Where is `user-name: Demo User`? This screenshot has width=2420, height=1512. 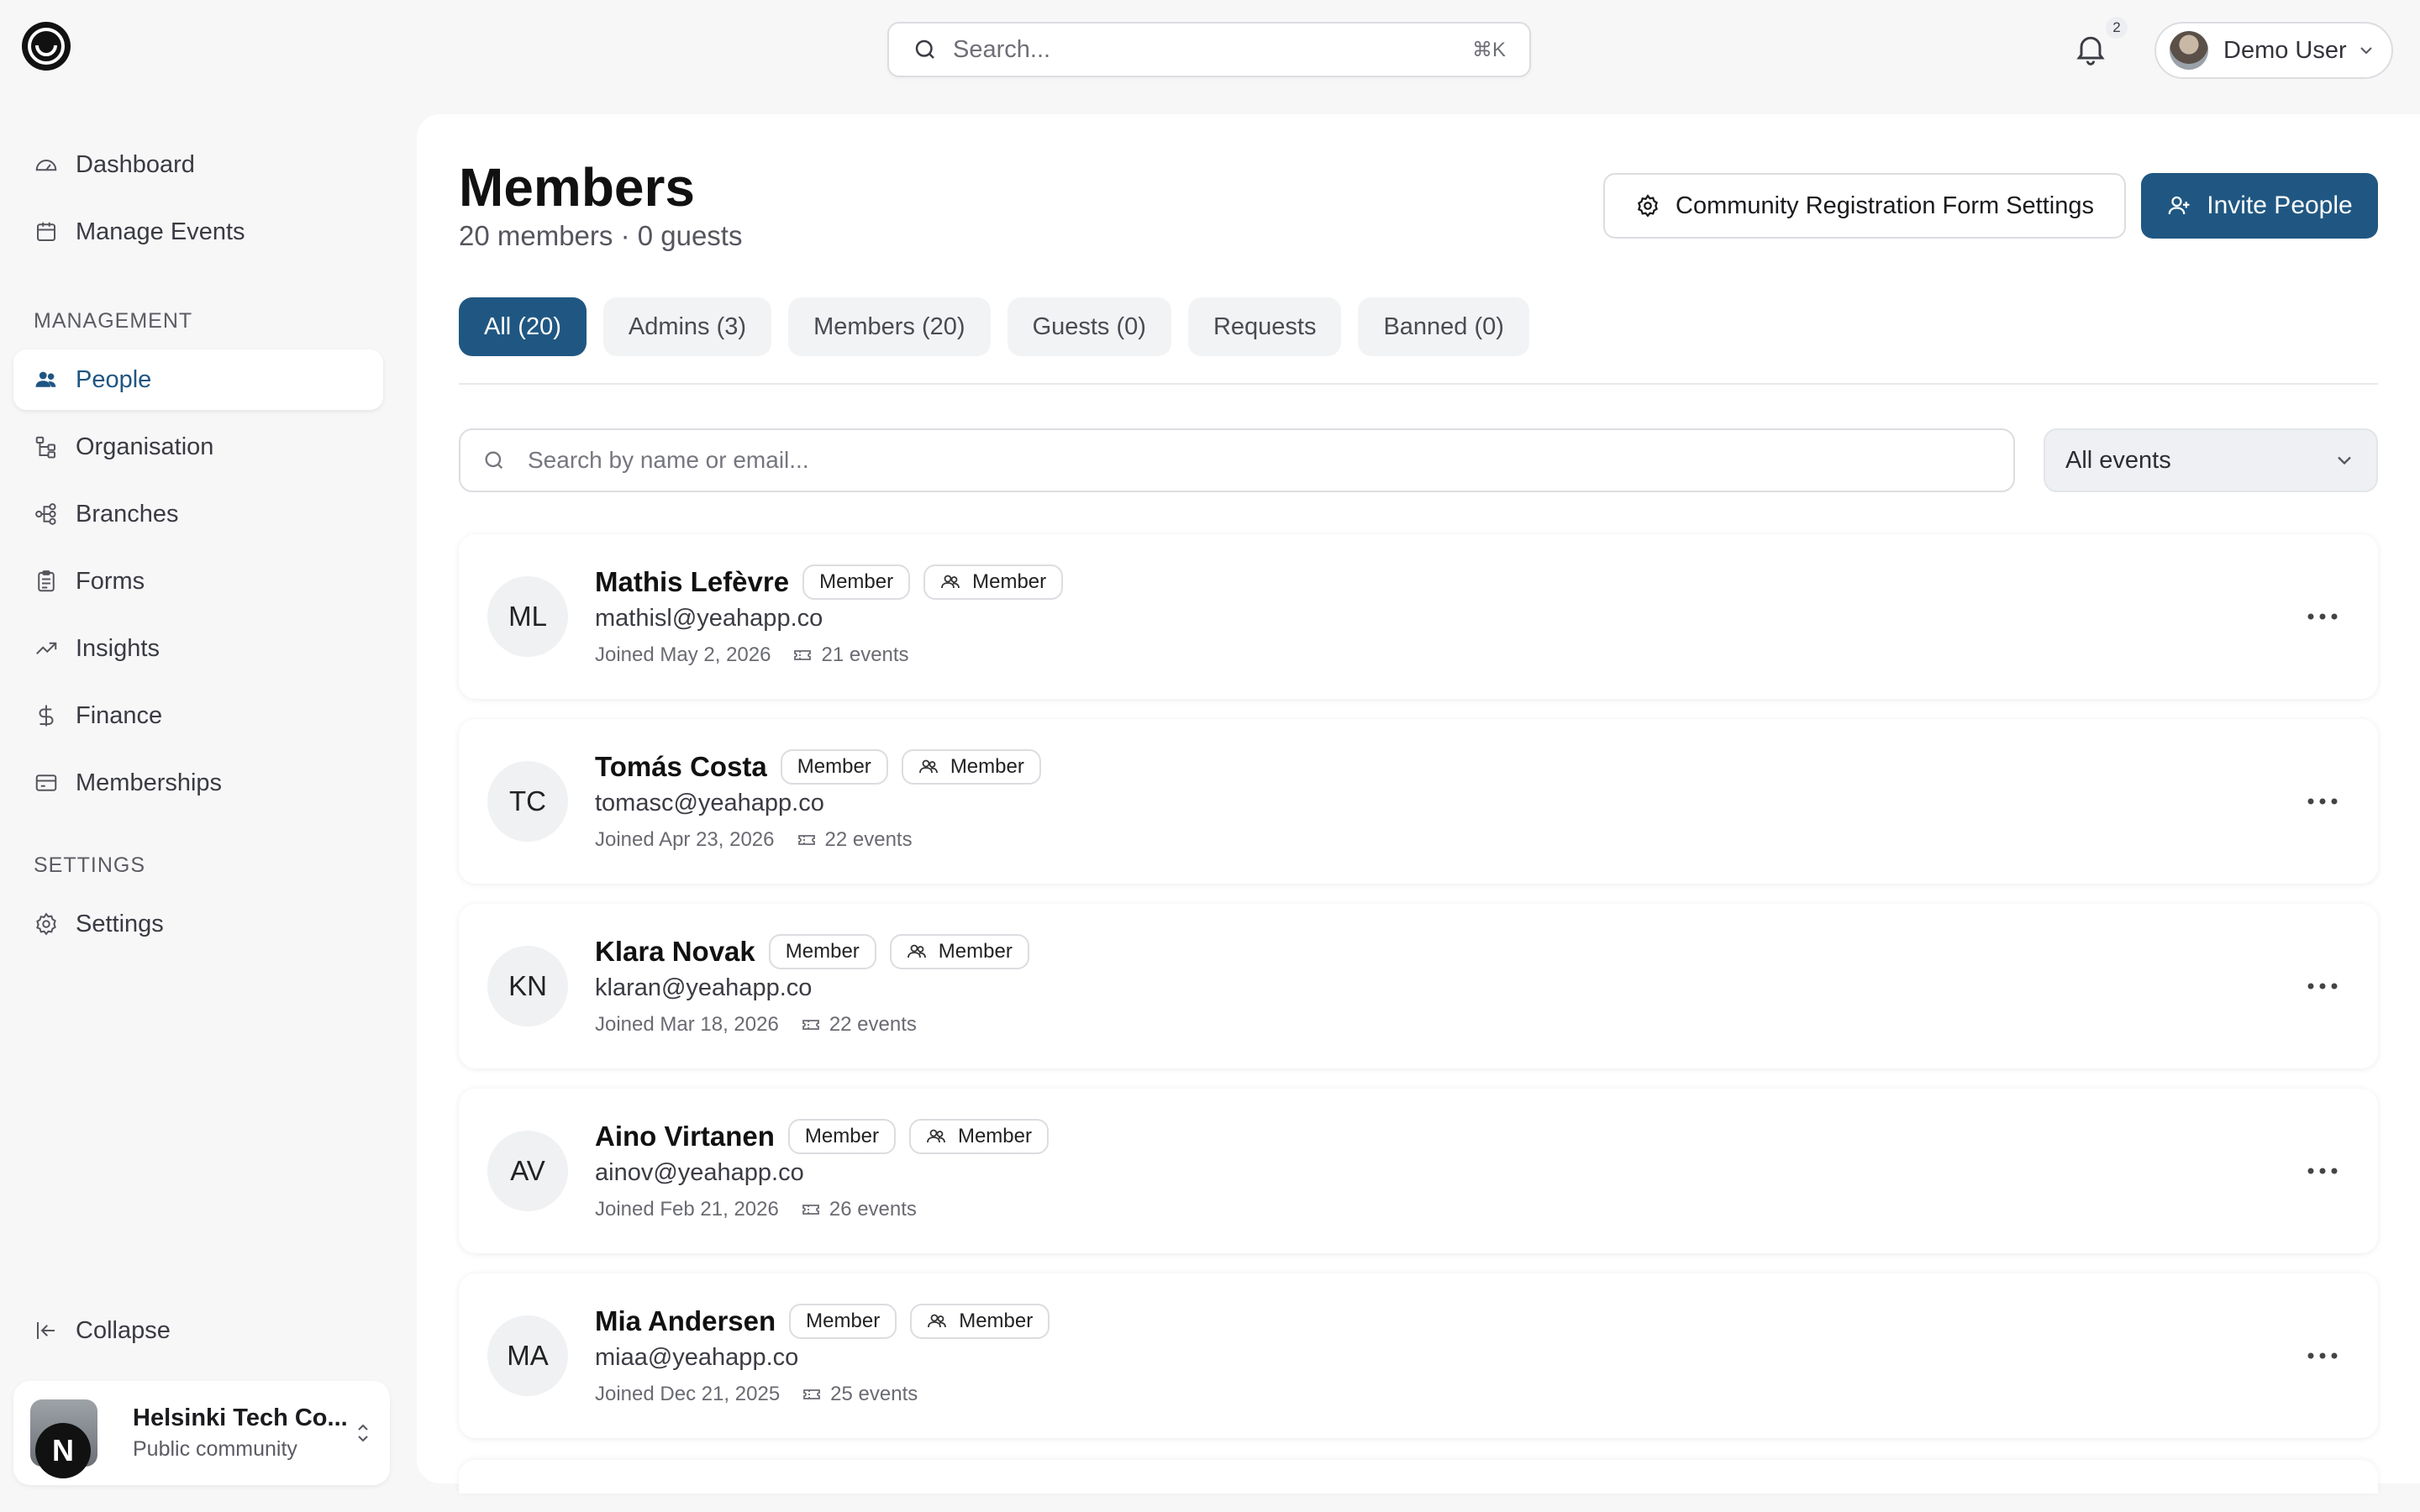
user-name: Demo User is located at coordinates (2285, 50).